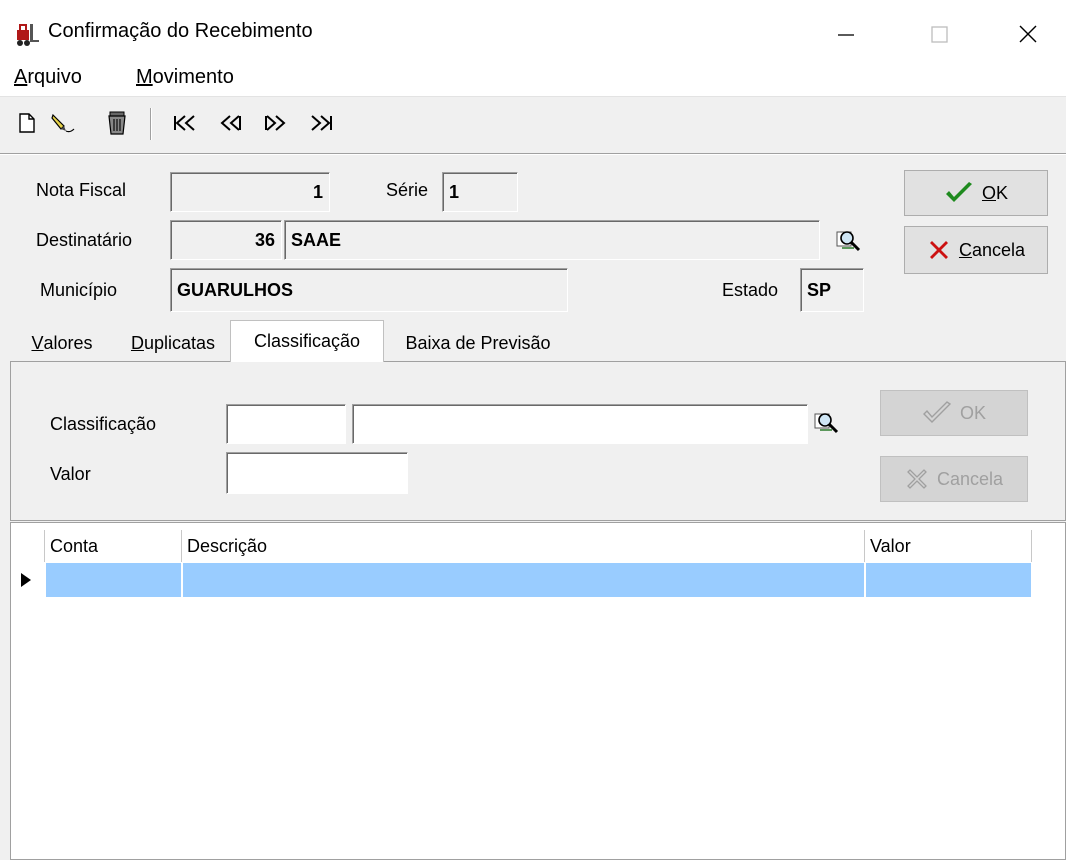 This screenshot has height=860, width=1066. Describe the element at coordinates (480, 192) in the screenshot. I see `serie-field: 1` at that location.